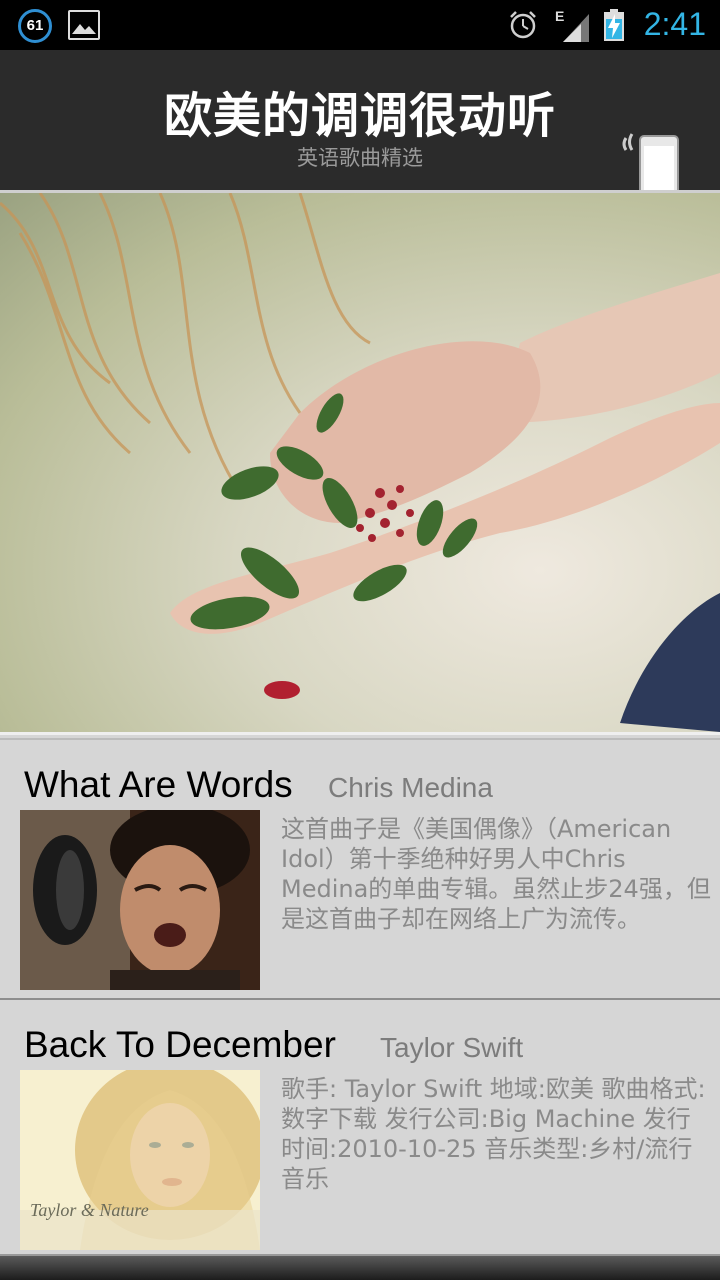 The height and width of the screenshot is (1280, 720). Describe the element at coordinates (410, 787) in the screenshot. I see `song-artist: Chris Medina` at that location.